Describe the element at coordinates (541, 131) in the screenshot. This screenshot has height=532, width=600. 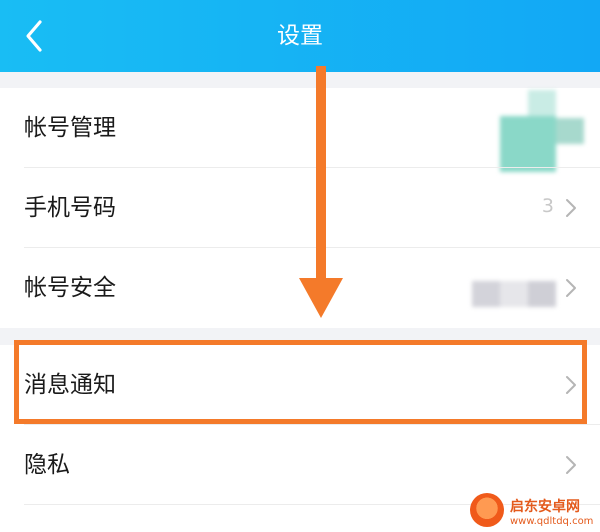
I see `avatar` at that location.